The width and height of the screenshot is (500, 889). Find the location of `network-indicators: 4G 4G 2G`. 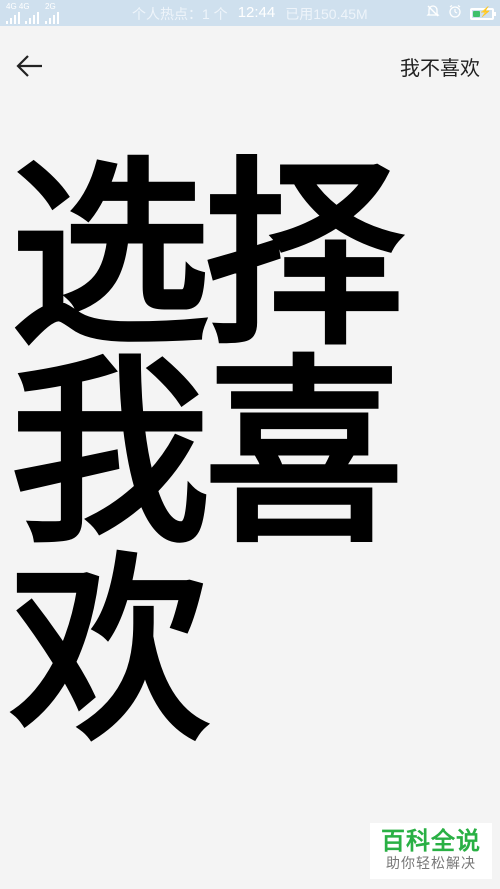

network-indicators: 4G 4G 2G is located at coordinates (32, 13).